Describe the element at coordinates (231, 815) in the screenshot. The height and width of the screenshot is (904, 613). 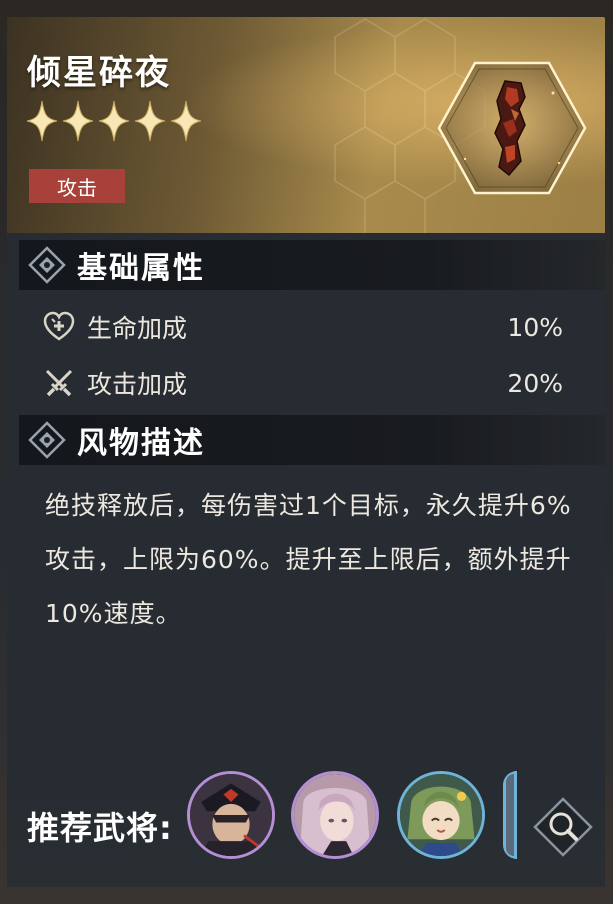
I see `general-officer-avatar` at that location.